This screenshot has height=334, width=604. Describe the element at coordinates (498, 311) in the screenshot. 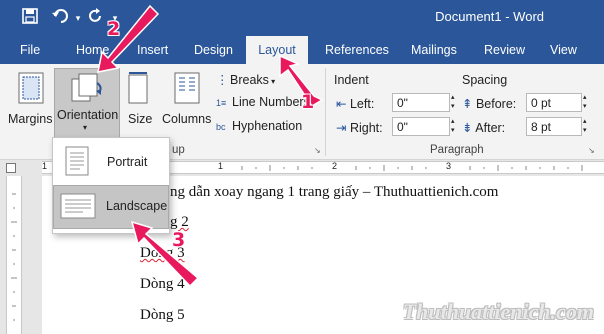

I see `watermark-logo: Thuthuattienich.com` at that location.